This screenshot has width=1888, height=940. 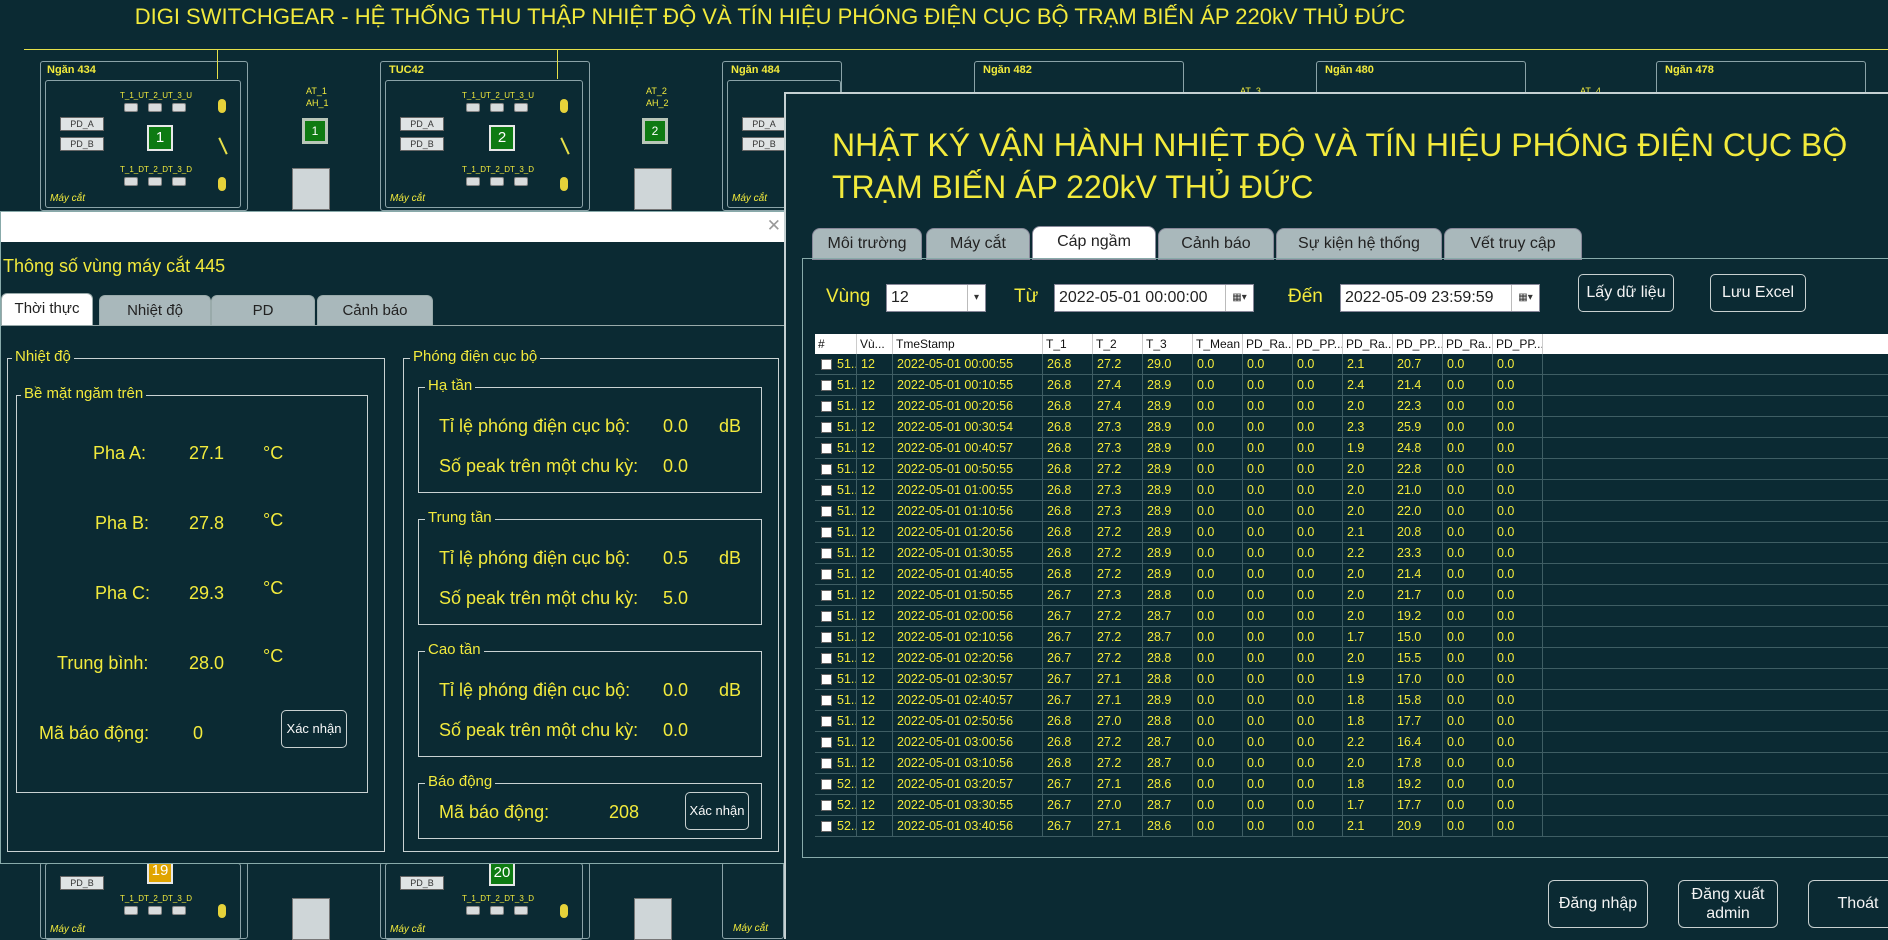 I want to click on tab-thoi-thuc: Thời thực, so click(x=47, y=309).